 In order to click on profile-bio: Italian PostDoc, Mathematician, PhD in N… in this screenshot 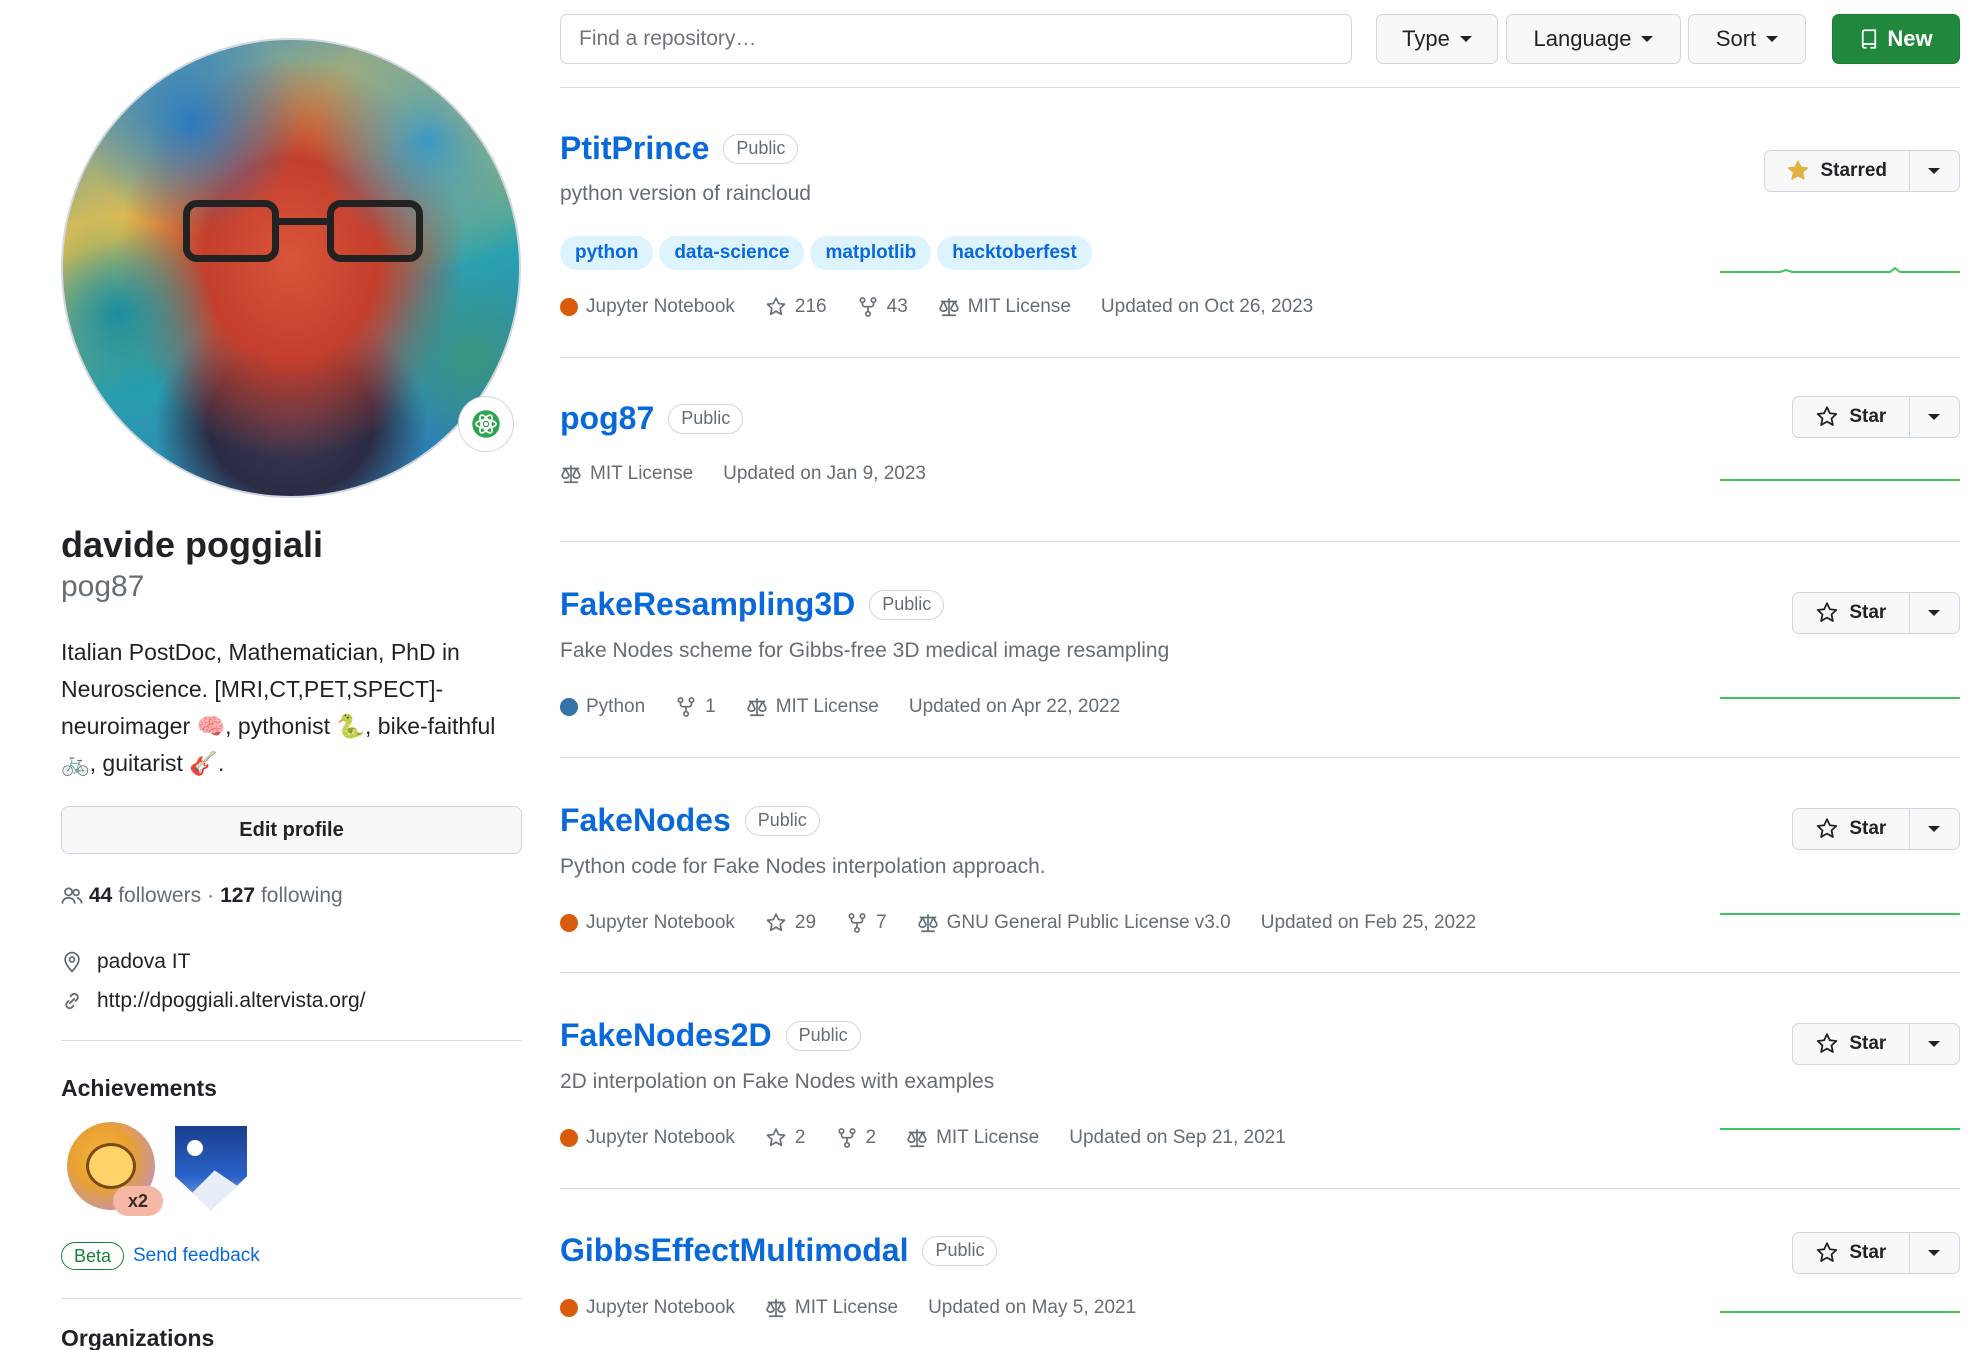, I will do `click(278, 707)`.